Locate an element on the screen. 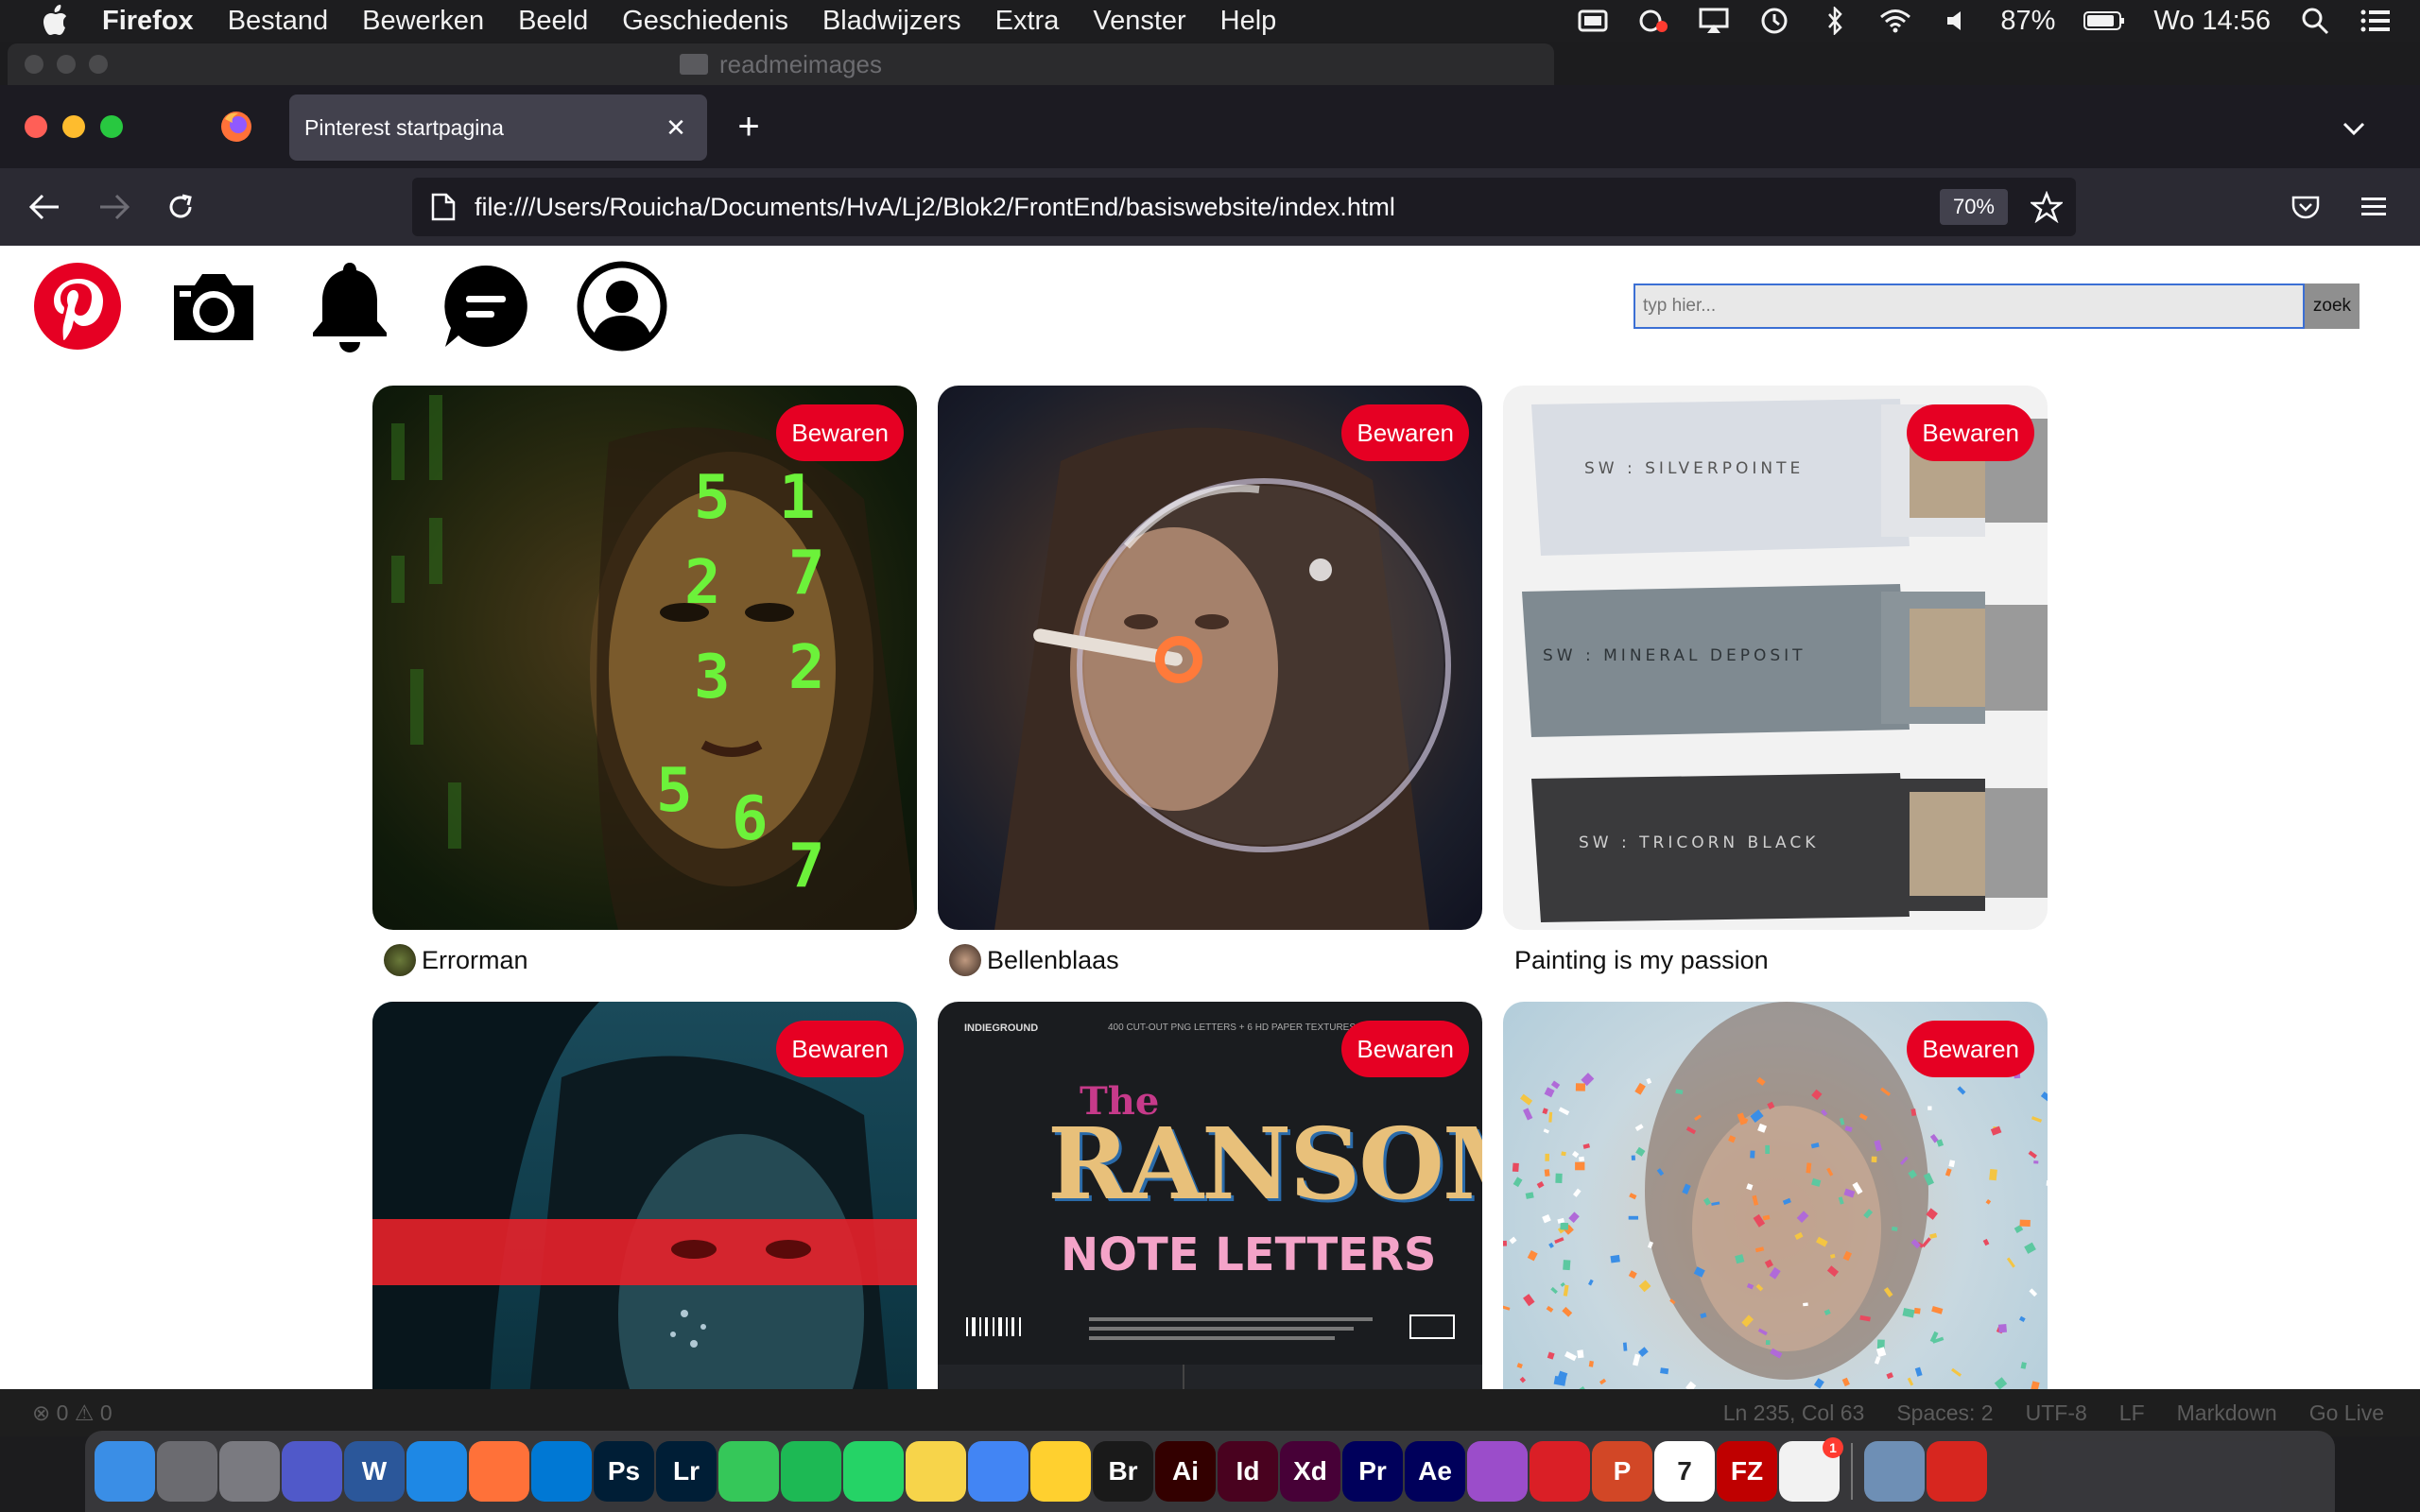  dock-reminders-icon: 1 is located at coordinates (1811, 1469).